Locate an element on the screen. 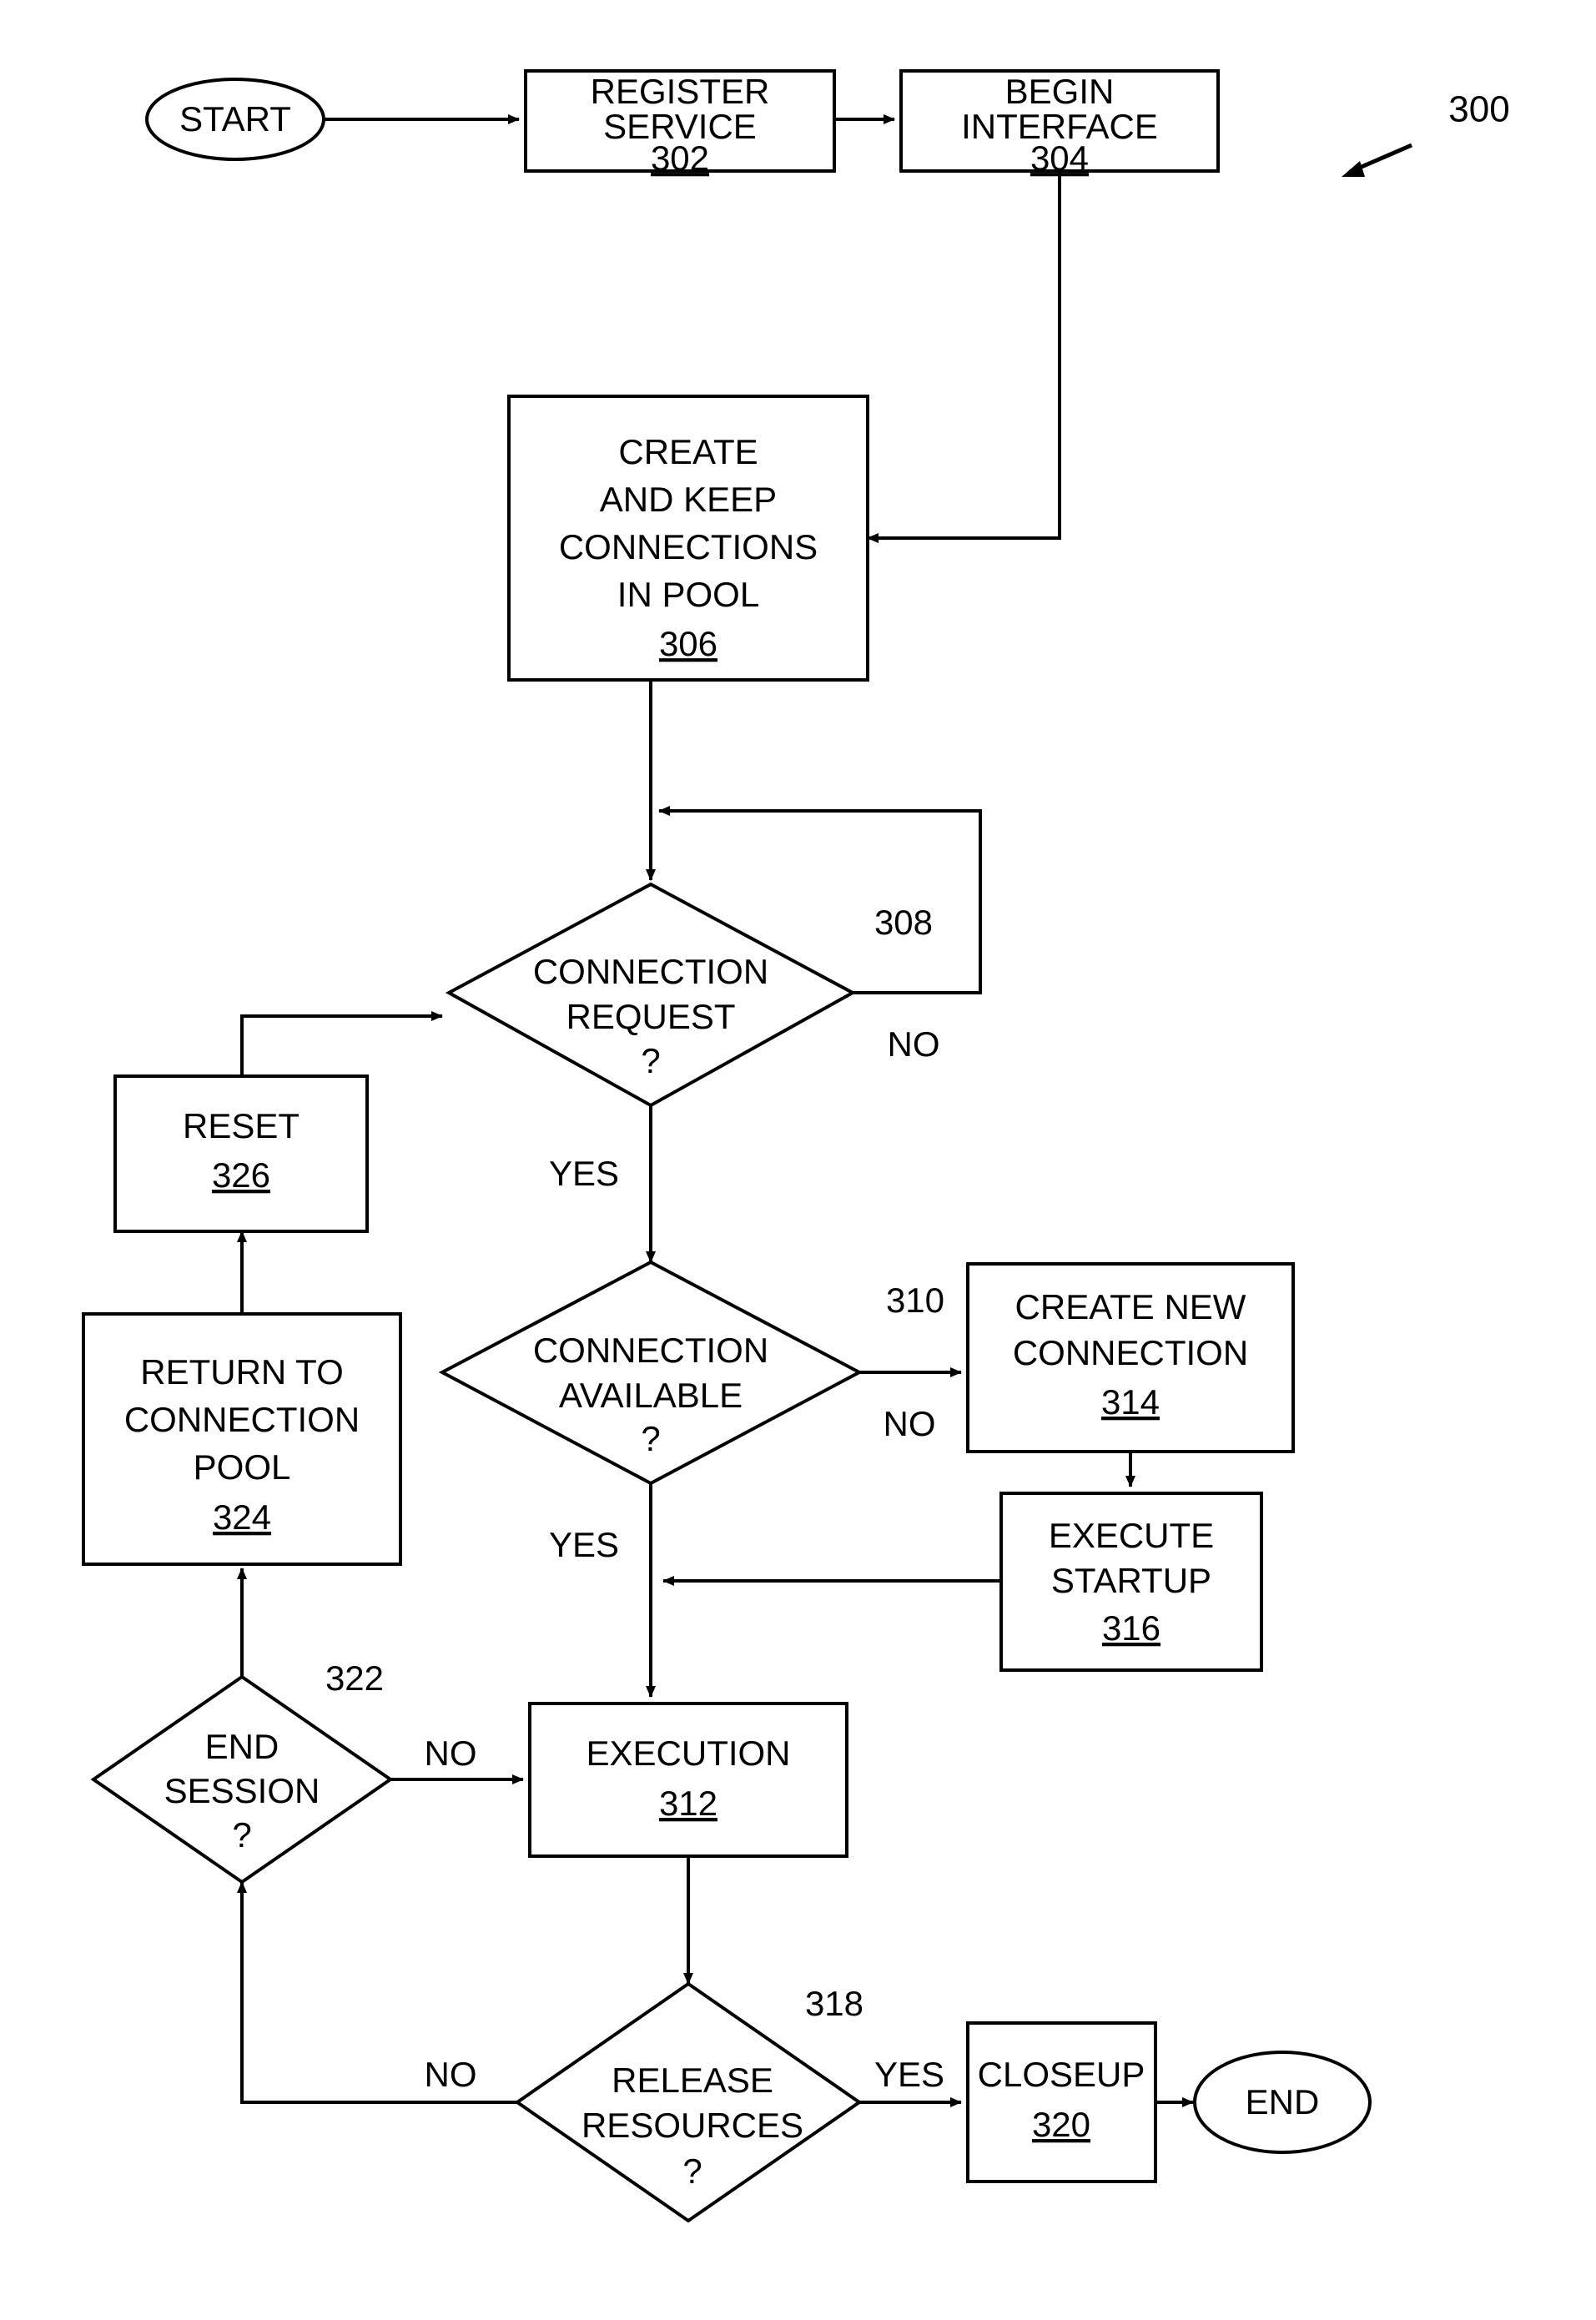  node-reset: RESET 326 is located at coordinates (241, 1153).